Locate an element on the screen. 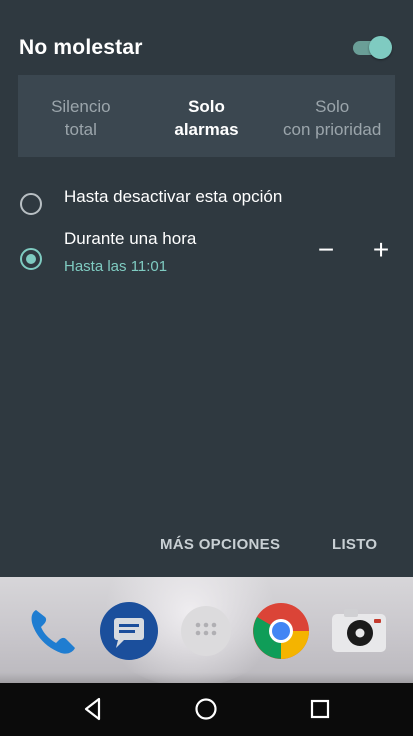 The width and height of the screenshot is (413, 736). navigation-bar is located at coordinates (206, 709).